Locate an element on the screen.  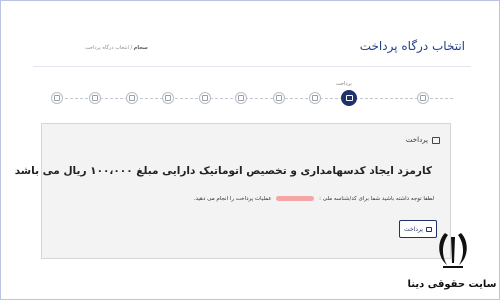
step-person-icon is located at coordinates (315, 98).